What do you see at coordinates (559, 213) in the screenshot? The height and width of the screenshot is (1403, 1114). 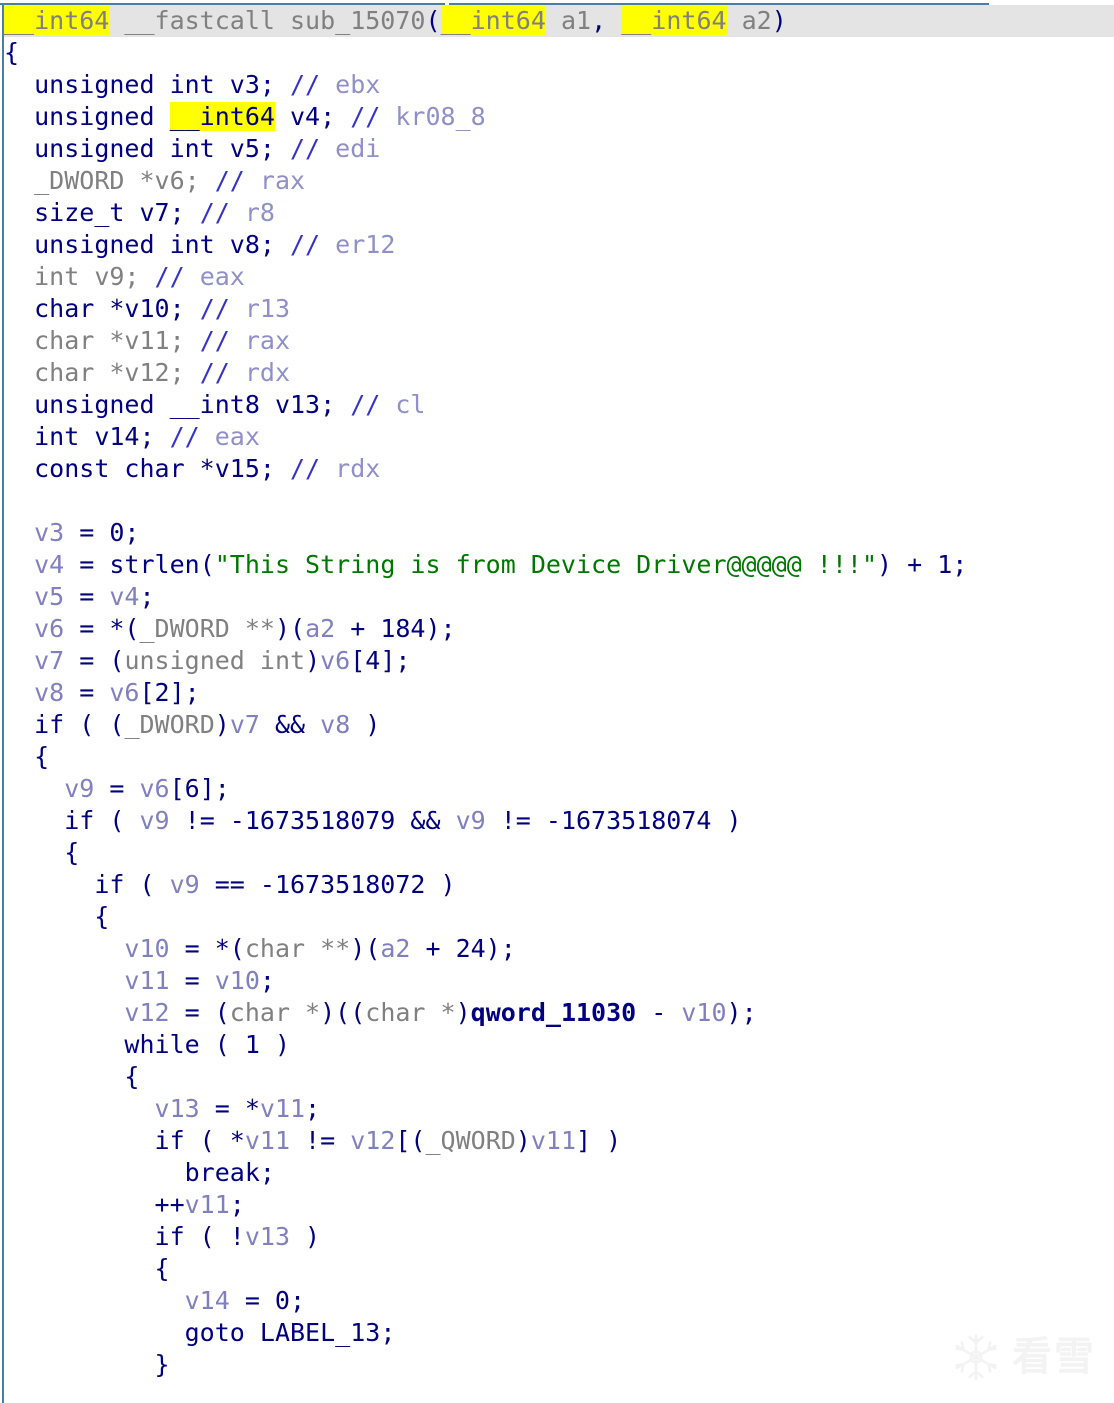 I see `line-decl-v7: size_t v7; // r8` at bounding box center [559, 213].